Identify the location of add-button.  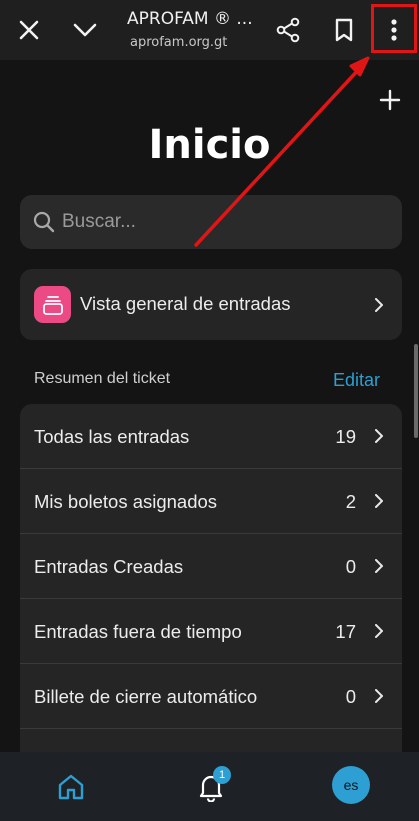
(390, 100).